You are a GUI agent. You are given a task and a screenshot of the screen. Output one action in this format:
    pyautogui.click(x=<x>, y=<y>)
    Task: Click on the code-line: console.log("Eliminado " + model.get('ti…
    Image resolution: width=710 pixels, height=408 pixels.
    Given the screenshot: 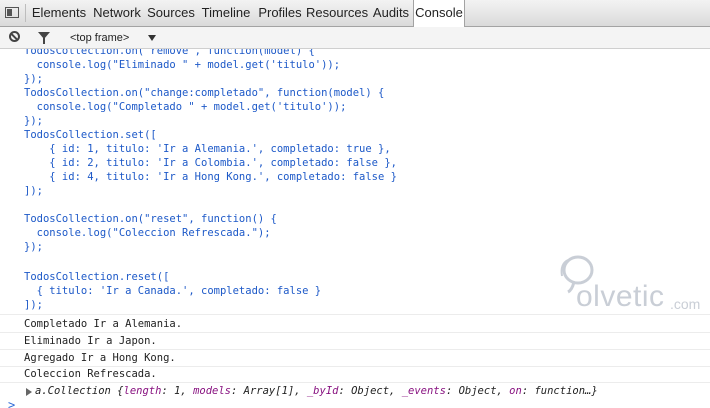 What is the action you would take?
    pyautogui.click(x=182, y=65)
    